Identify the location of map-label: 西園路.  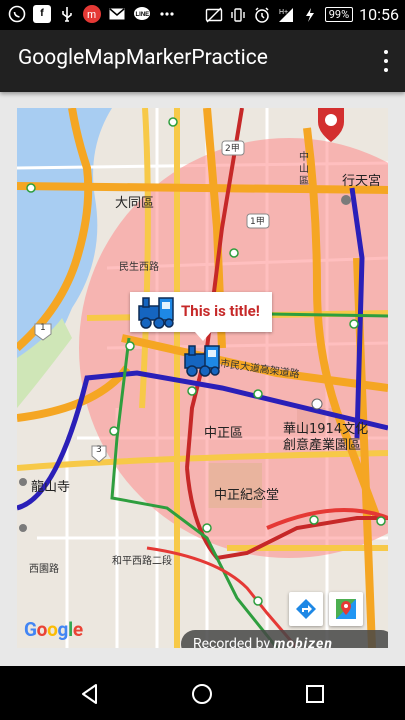
(44, 569).